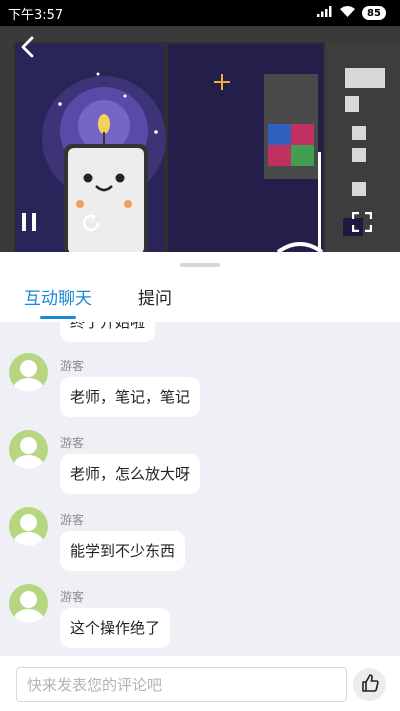 This screenshot has width=400, height=711. What do you see at coordinates (347, 13) in the screenshot?
I see `wifi-icon` at bounding box center [347, 13].